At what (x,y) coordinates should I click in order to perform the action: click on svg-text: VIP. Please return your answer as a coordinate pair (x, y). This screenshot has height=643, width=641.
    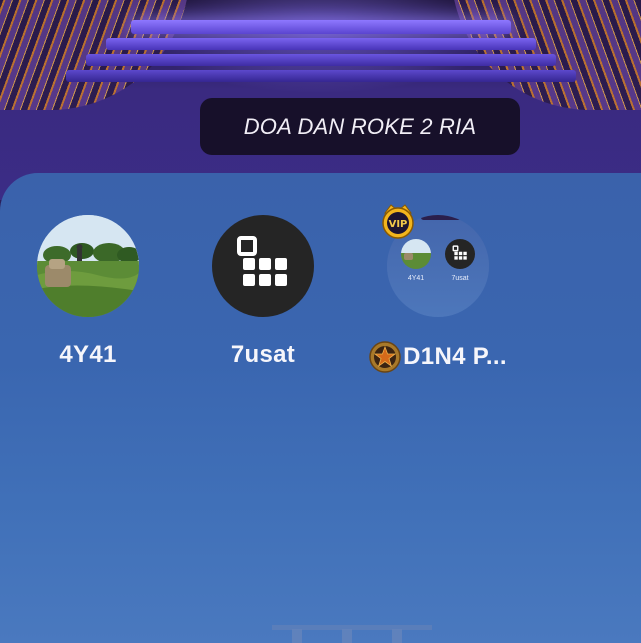
    Looking at the image, I should click on (398, 224).